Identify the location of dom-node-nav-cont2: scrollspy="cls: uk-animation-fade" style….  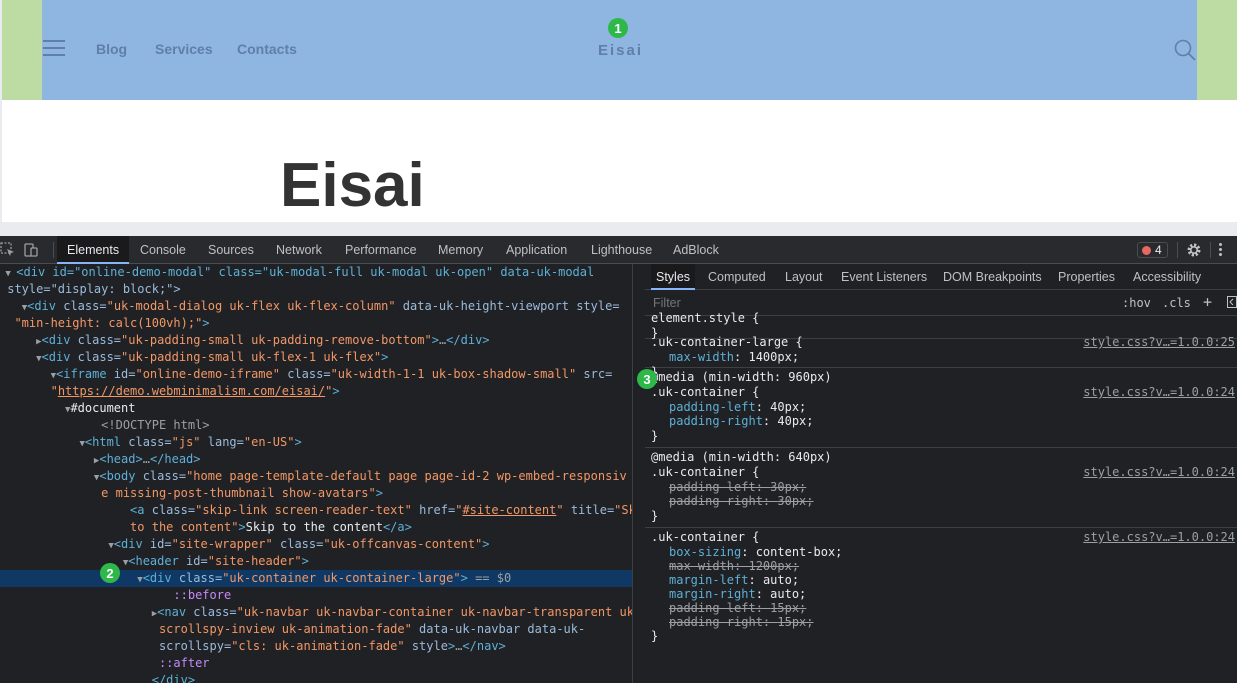
(316, 646).